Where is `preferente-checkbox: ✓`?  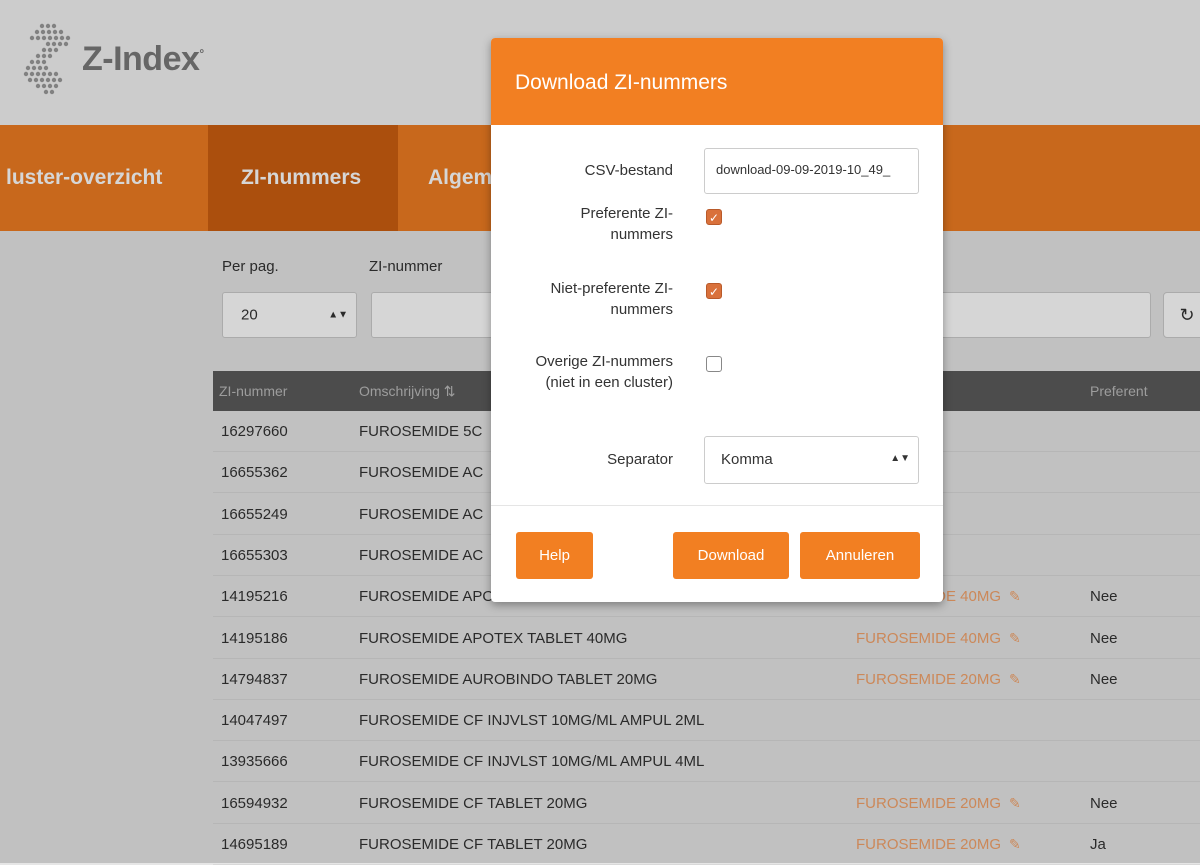
preferente-checkbox: ✓ is located at coordinates (714, 217).